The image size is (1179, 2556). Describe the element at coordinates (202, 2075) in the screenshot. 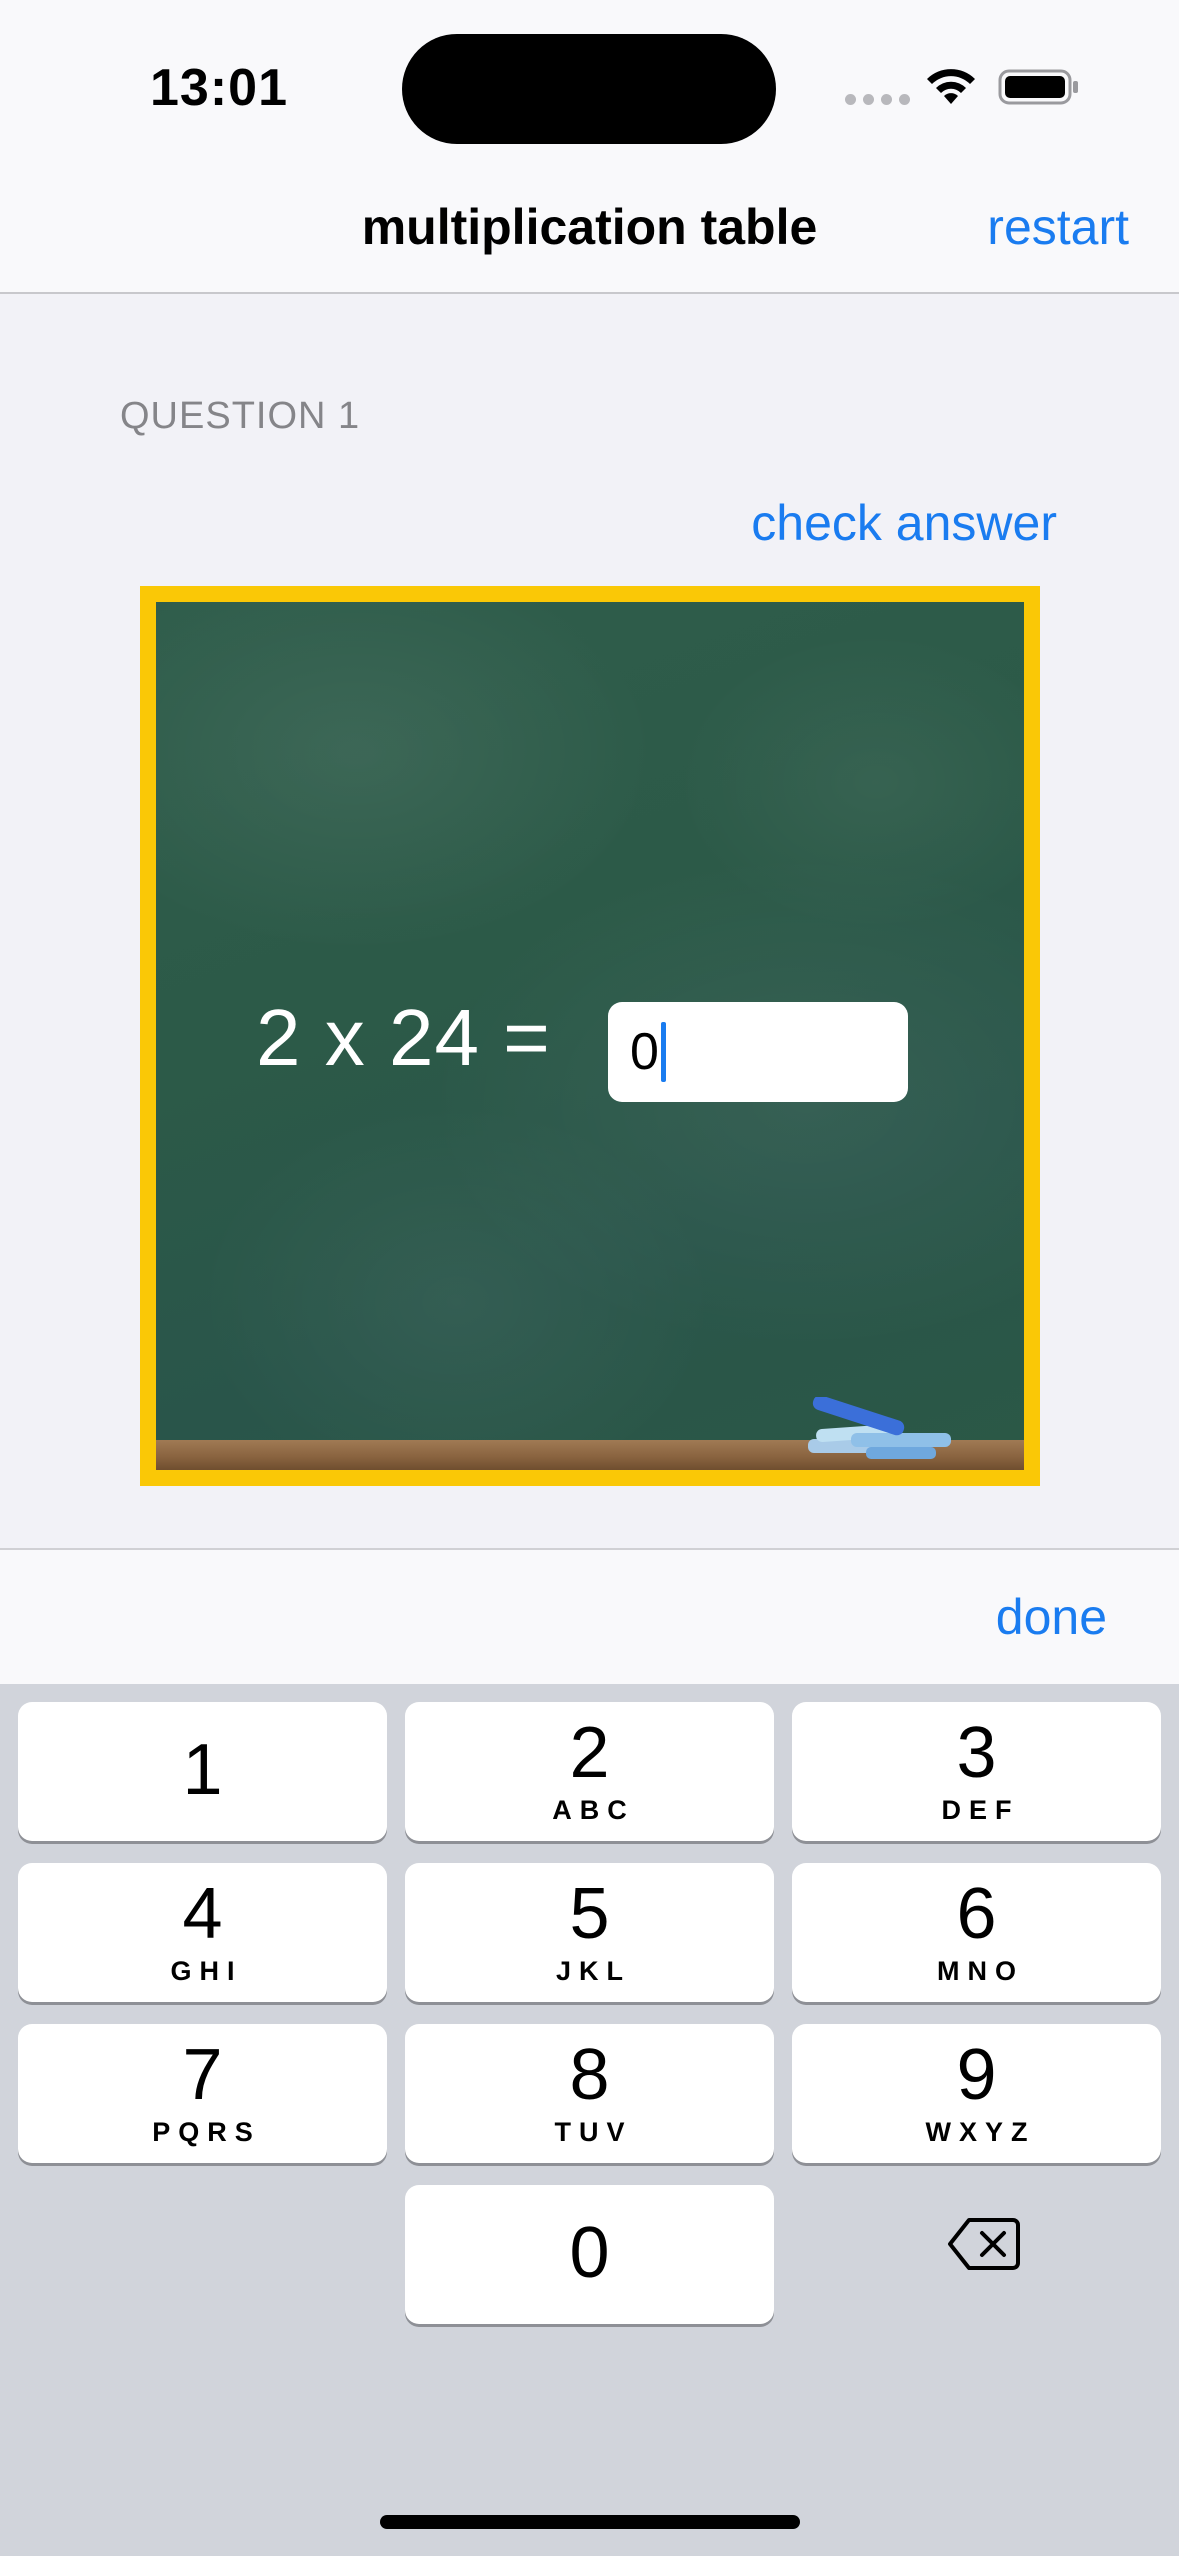

I see `key-digit: 7` at that location.